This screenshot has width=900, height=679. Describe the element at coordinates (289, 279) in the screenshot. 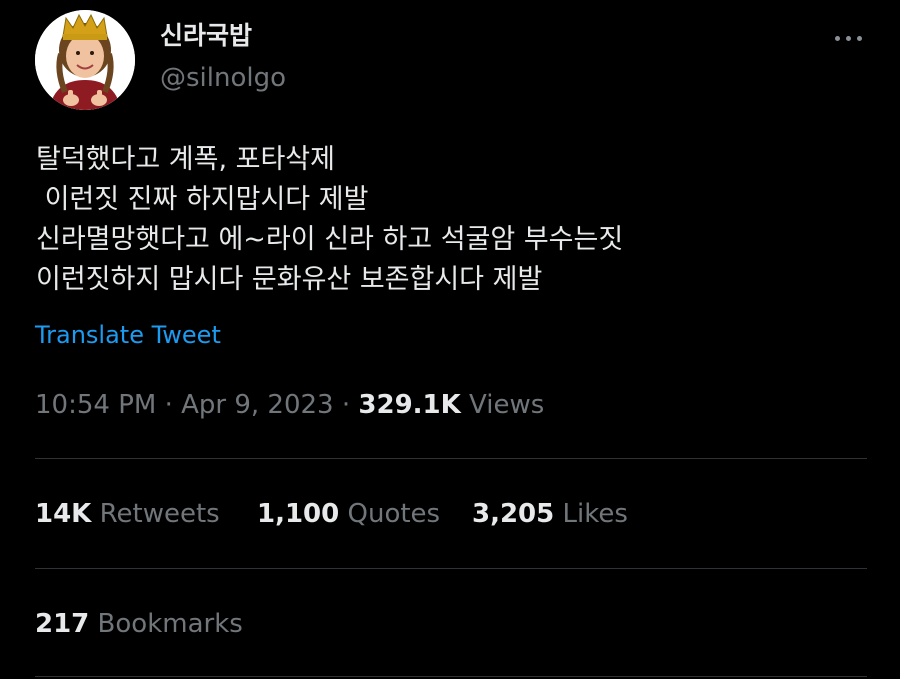

I see `tweet-text-line: 이런짓하지 맙시다 문화유산 보존합시다 제발` at that location.